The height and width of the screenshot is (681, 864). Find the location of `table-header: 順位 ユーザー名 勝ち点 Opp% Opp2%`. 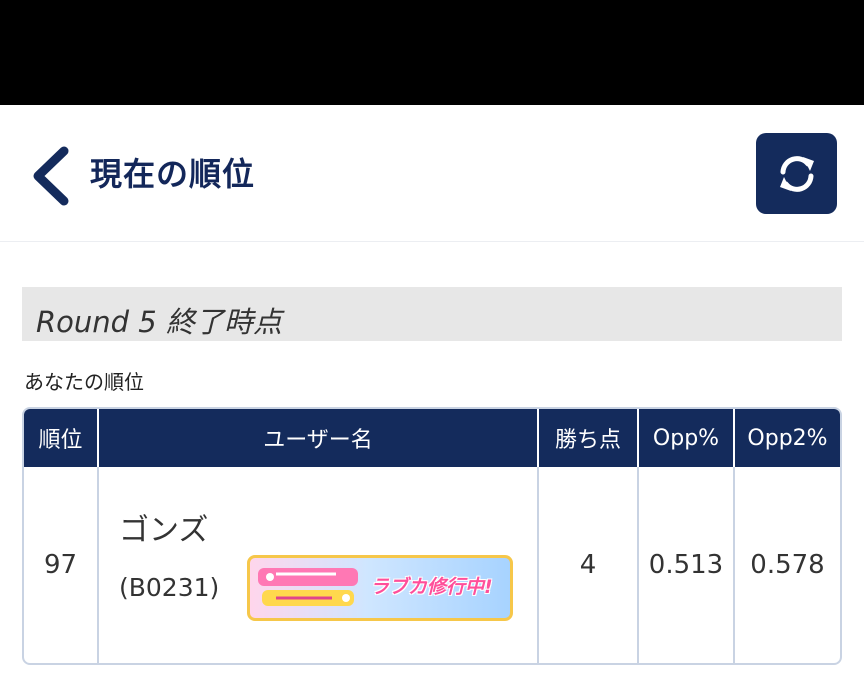

table-header: 順位 ユーザー名 勝ち点 Opp% Opp2% is located at coordinates (432, 438).